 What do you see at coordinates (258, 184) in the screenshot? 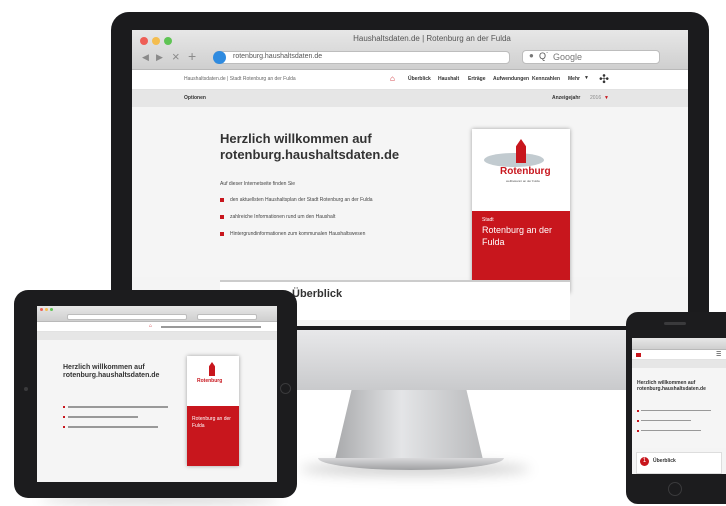
I see `welcome-intro: Auf dieser Internetseite finden Sie` at bounding box center [258, 184].